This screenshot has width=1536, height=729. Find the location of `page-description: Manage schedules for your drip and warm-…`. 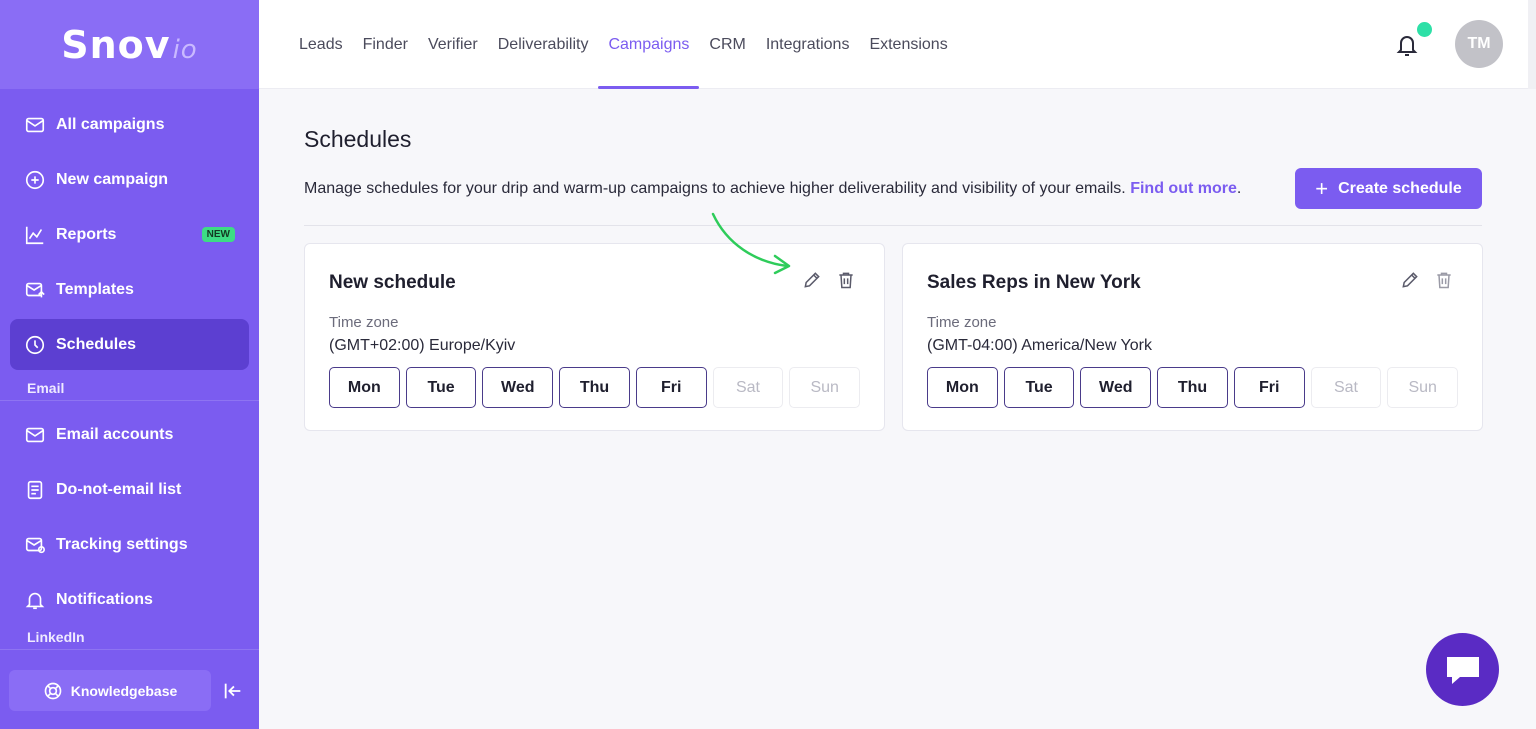

page-description: Manage schedules for your drip and warm-… is located at coordinates (772, 189).